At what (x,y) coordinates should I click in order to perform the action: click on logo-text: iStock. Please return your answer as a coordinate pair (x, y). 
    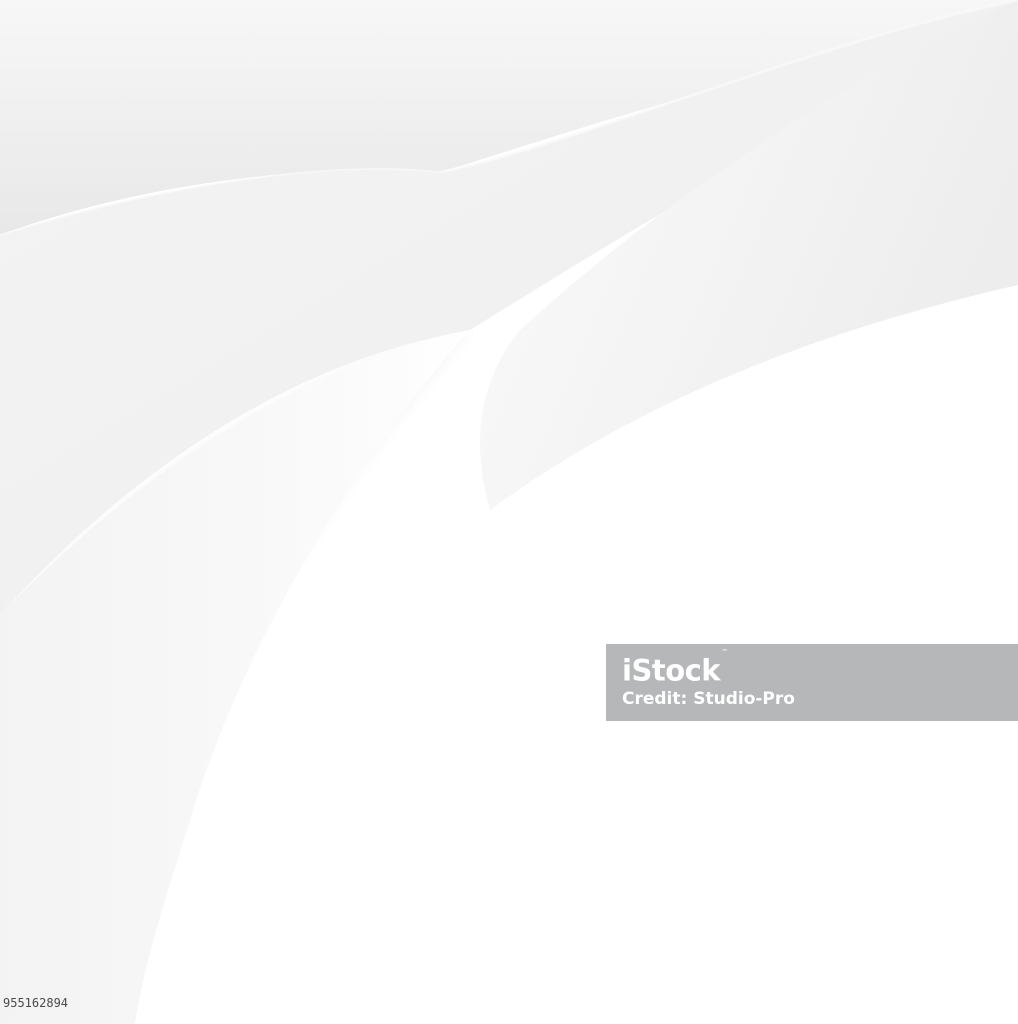
    Looking at the image, I should click on (671, 670).